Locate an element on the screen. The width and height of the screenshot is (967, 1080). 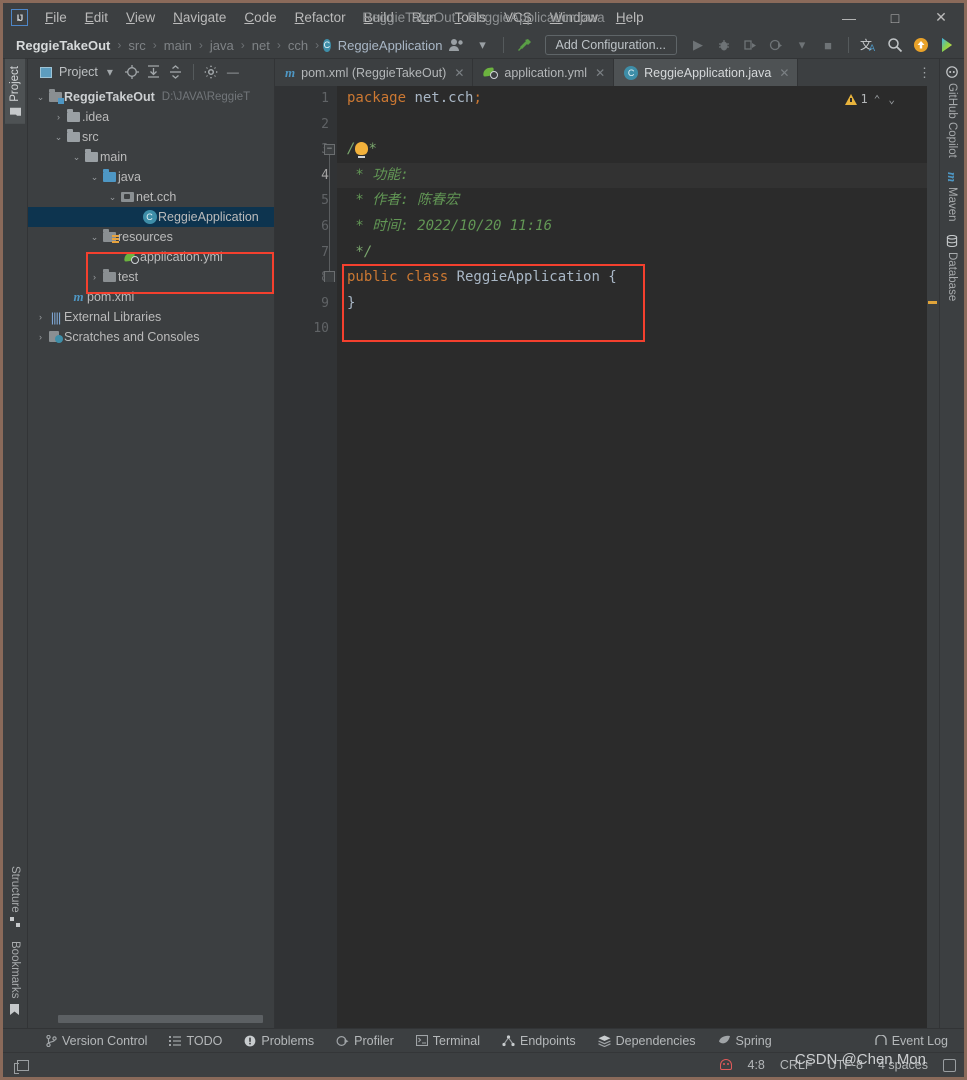
menu-navigate: Navigate is located at coordinates (199, 17).